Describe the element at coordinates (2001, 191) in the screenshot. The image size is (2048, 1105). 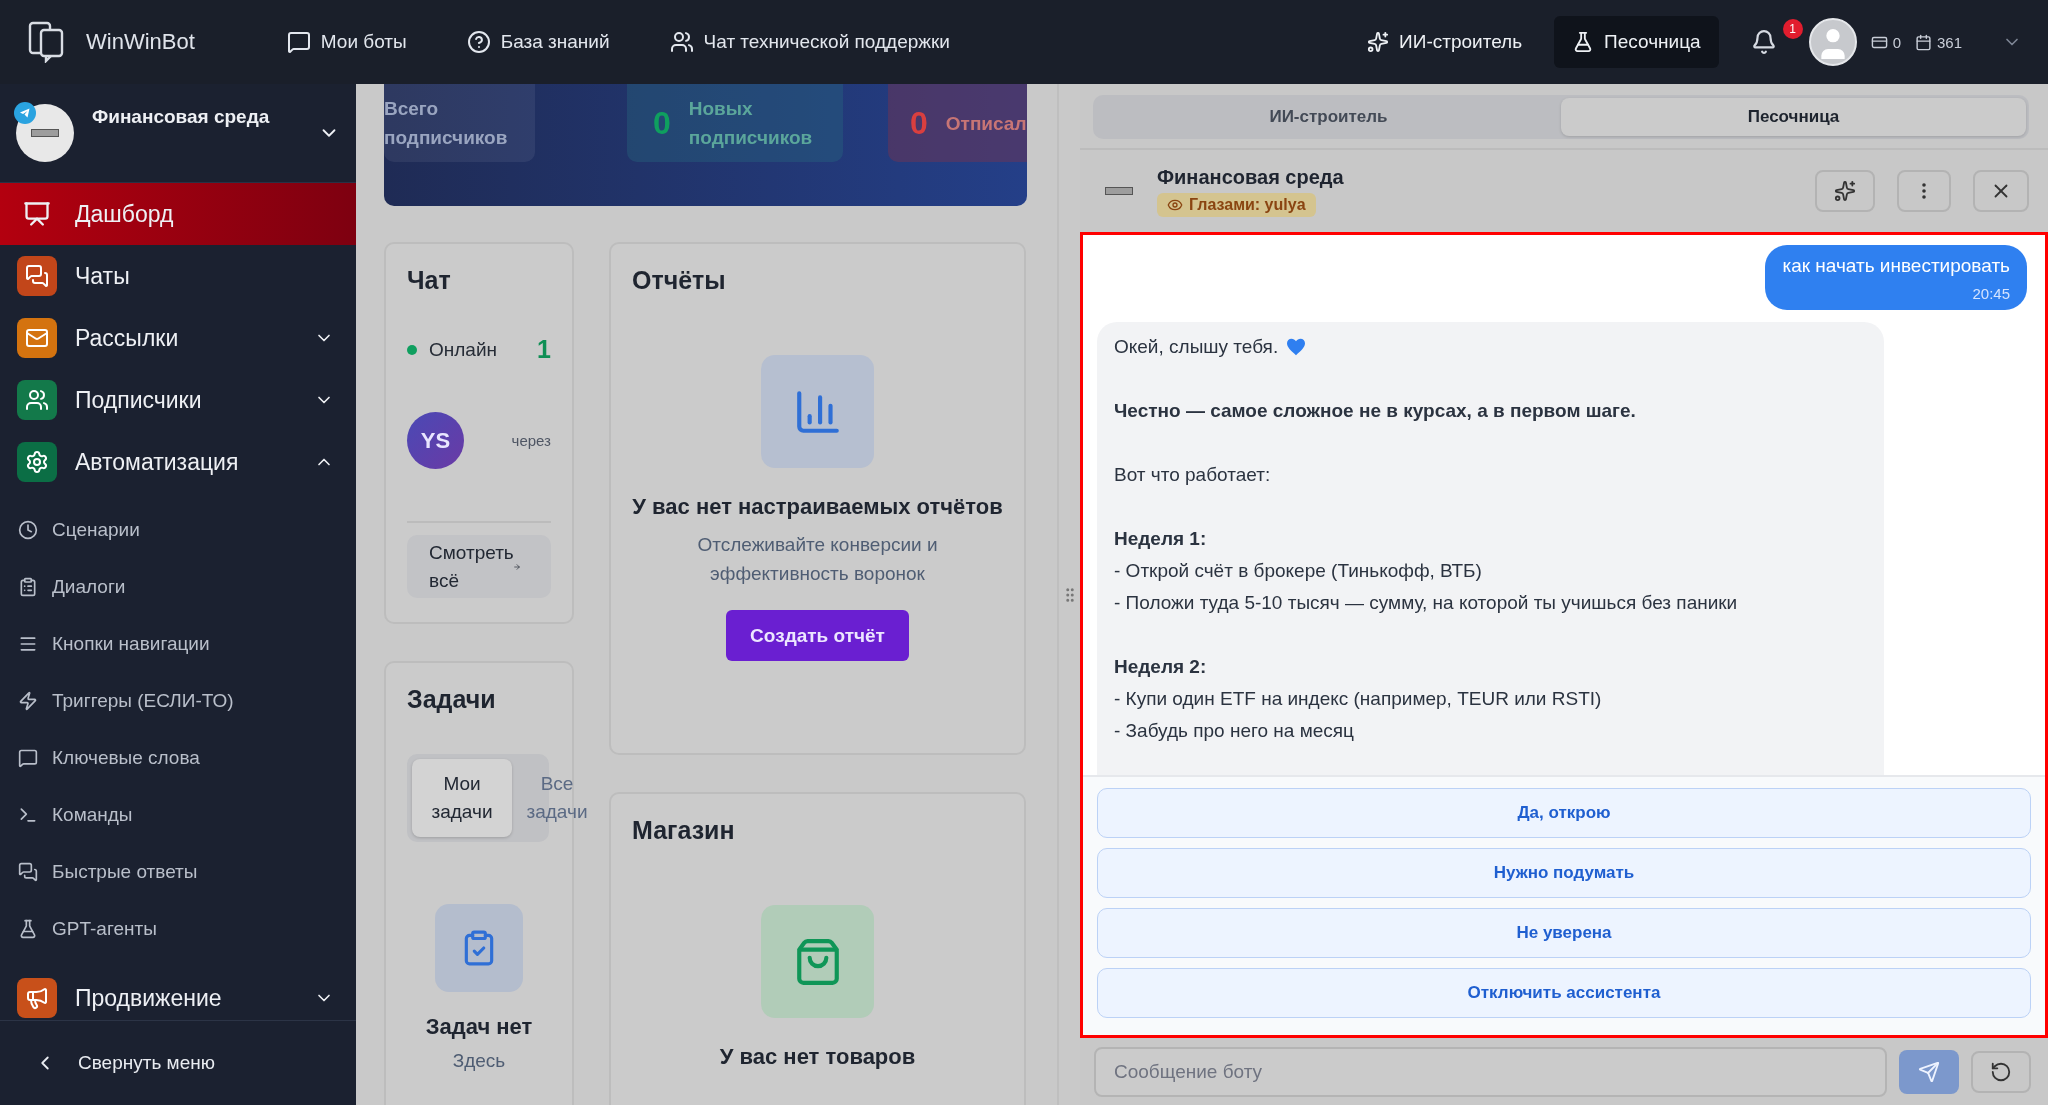
I see `close-button` at that location.